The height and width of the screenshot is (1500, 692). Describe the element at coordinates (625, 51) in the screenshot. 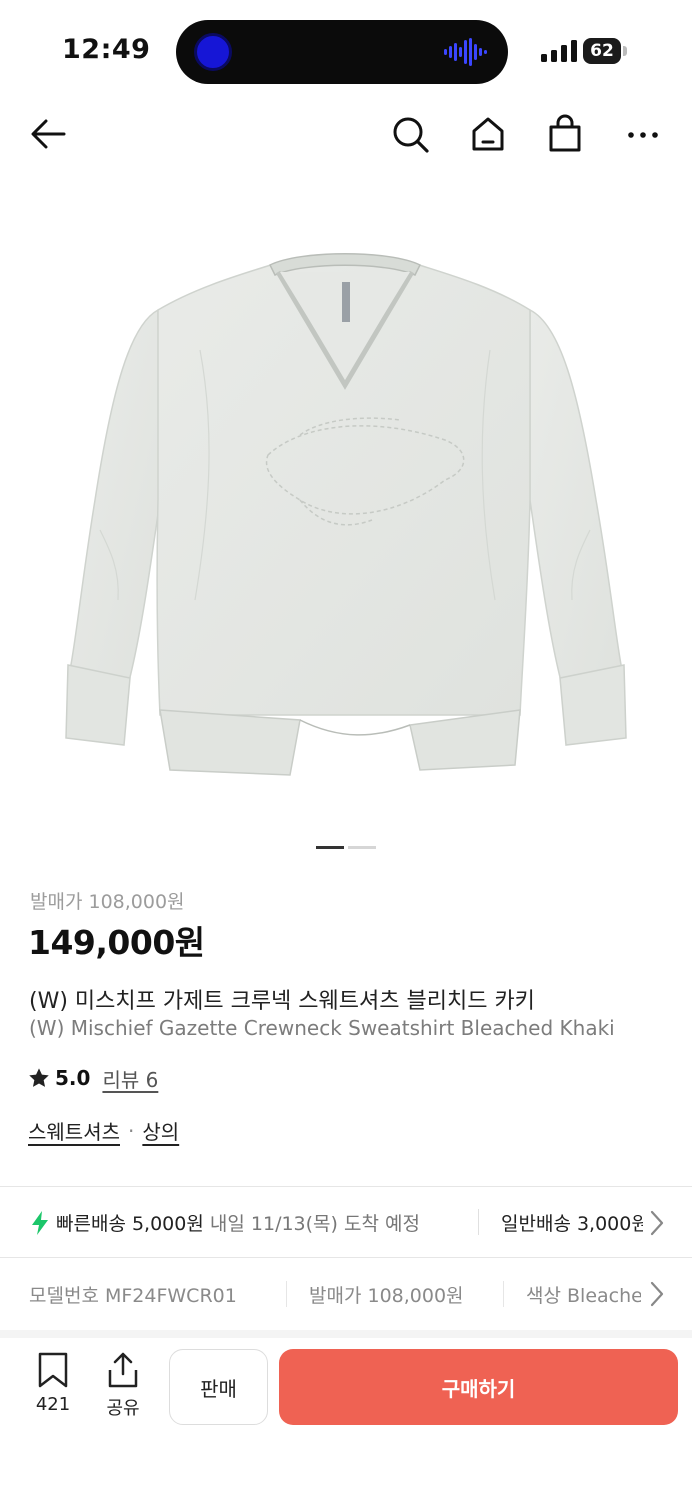

I see `battery-tip` at that location.